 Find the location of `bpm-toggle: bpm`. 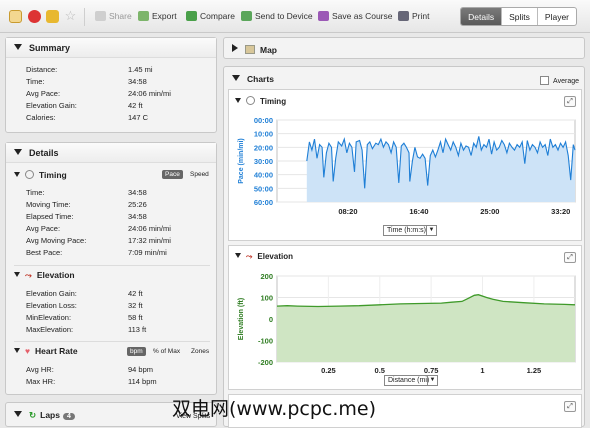

bpm-toggle: bpm is located at coordinates (136, 351).